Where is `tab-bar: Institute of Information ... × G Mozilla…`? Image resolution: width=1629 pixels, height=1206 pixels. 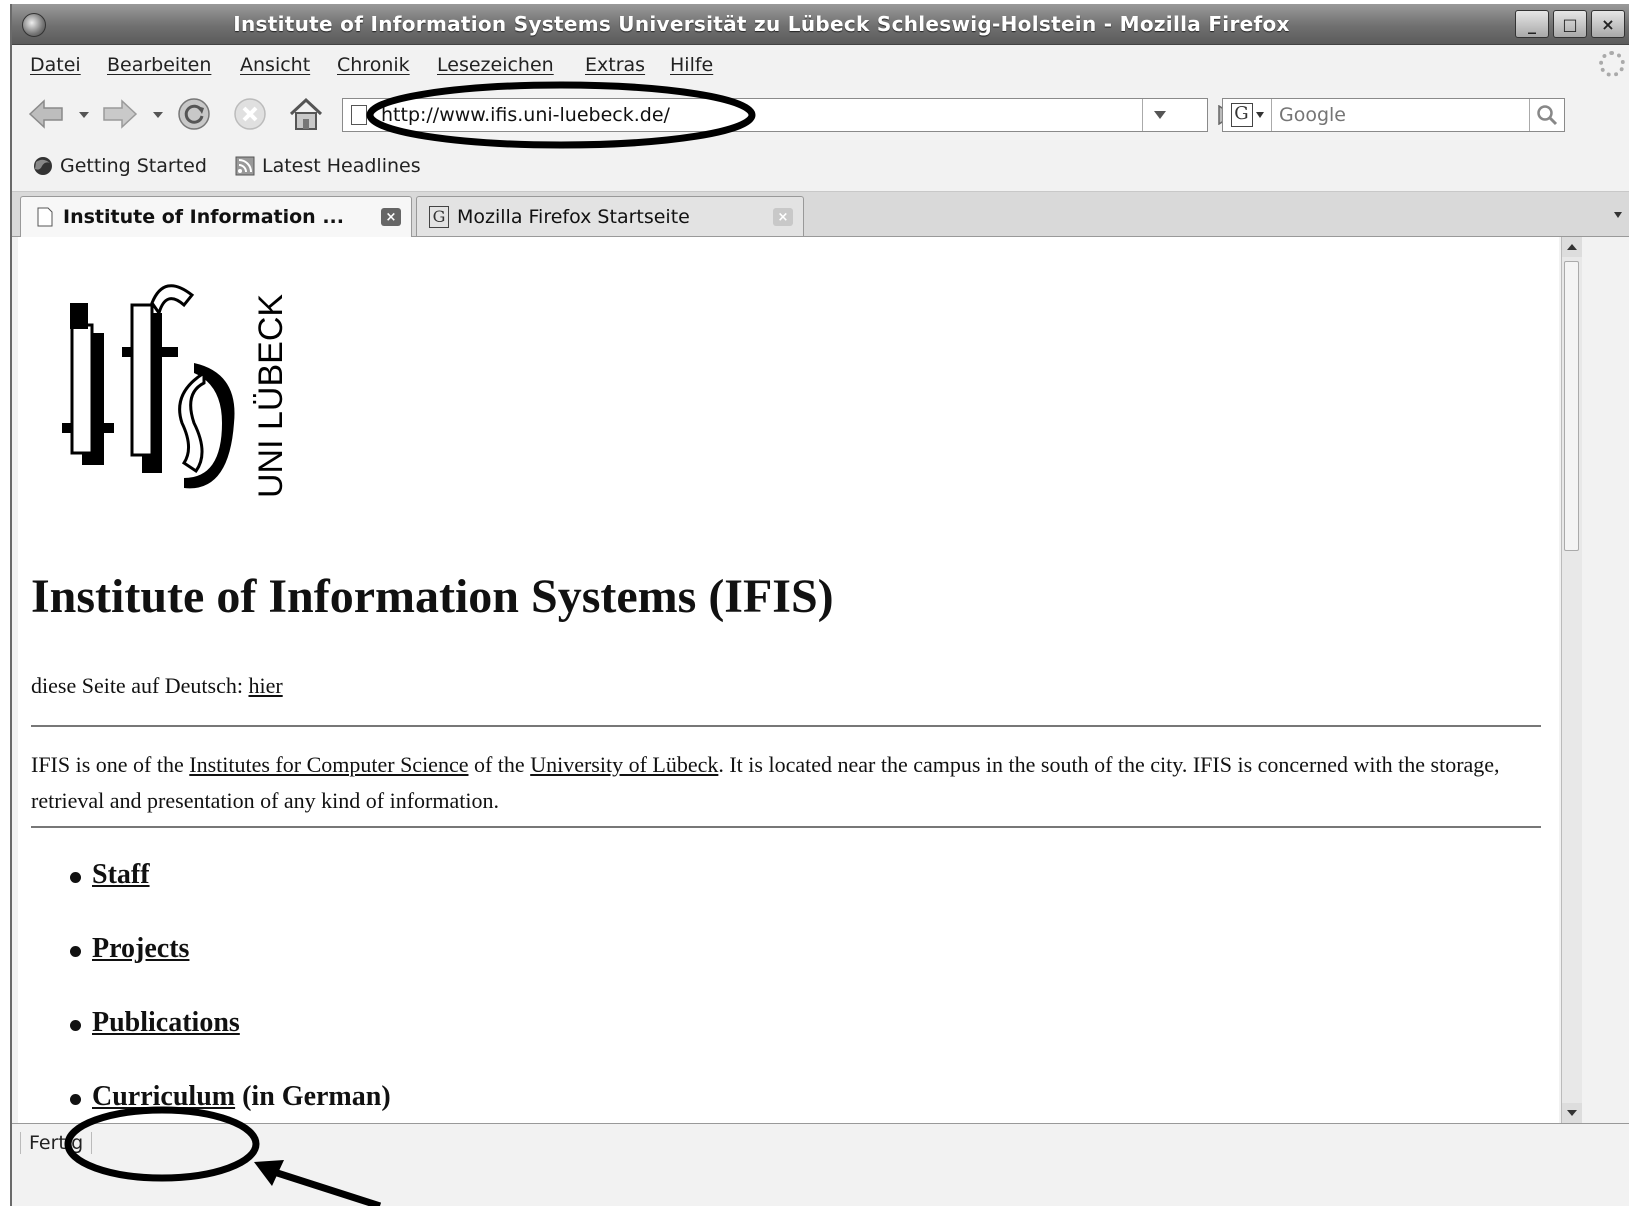 tab-bar: Institute of Information ... × G Mozilla… is located at coordinates (820, 214).